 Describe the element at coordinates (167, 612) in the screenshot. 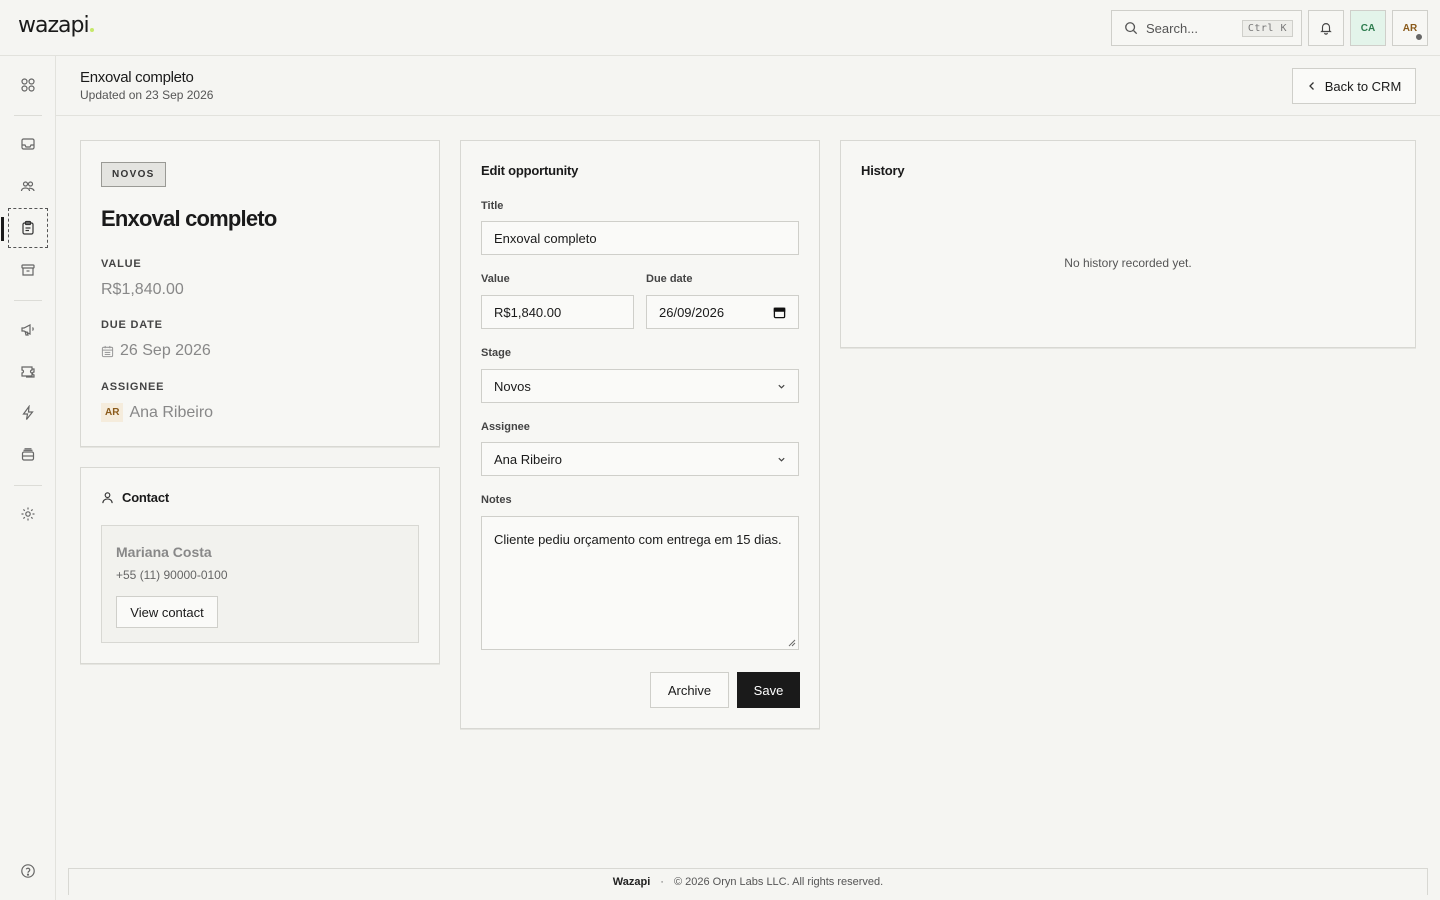

I see `view-contact-button: View contact` at that location.